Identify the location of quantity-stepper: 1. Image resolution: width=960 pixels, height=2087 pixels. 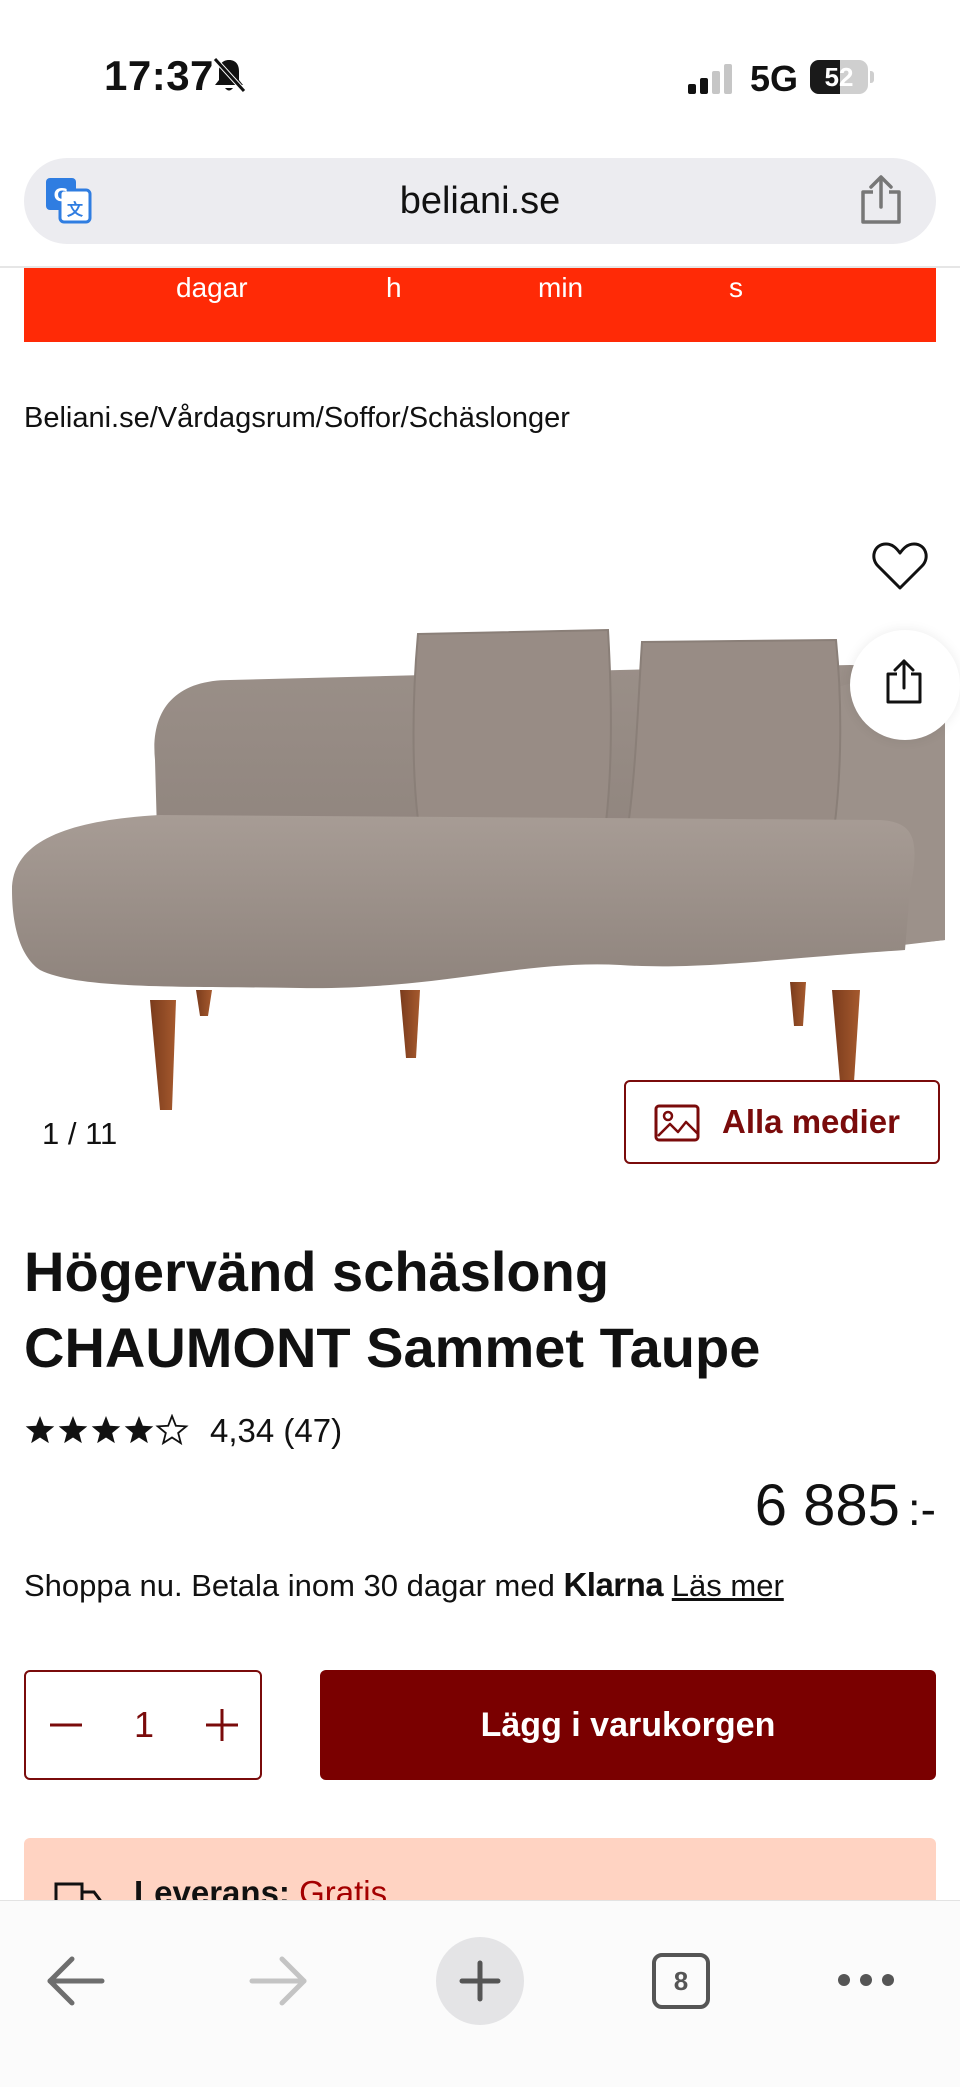
(143, 1725).